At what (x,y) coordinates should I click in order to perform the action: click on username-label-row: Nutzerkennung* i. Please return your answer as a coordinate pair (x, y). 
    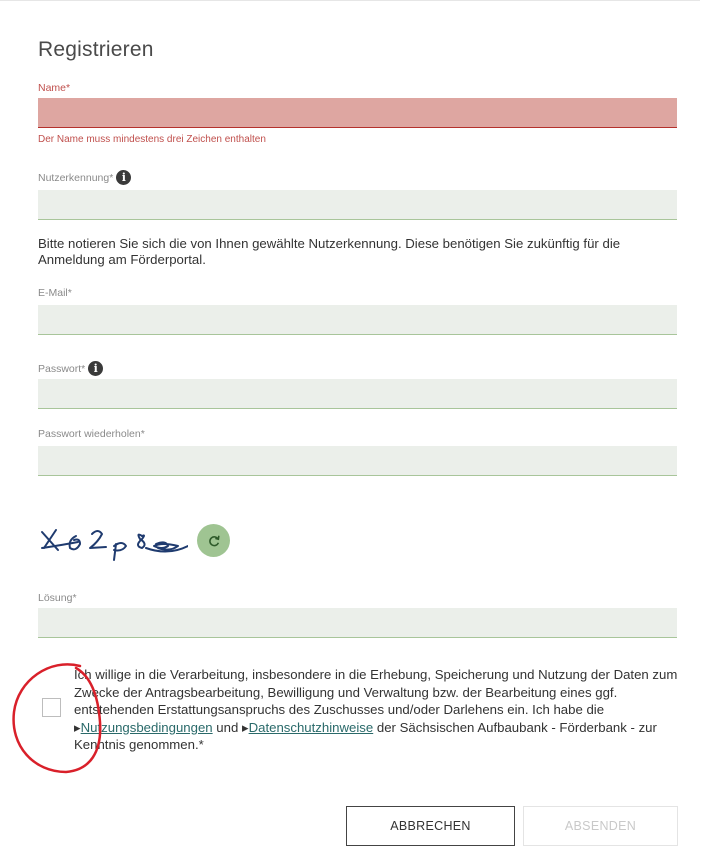
    Looking at the image, I should click on (85, 177).